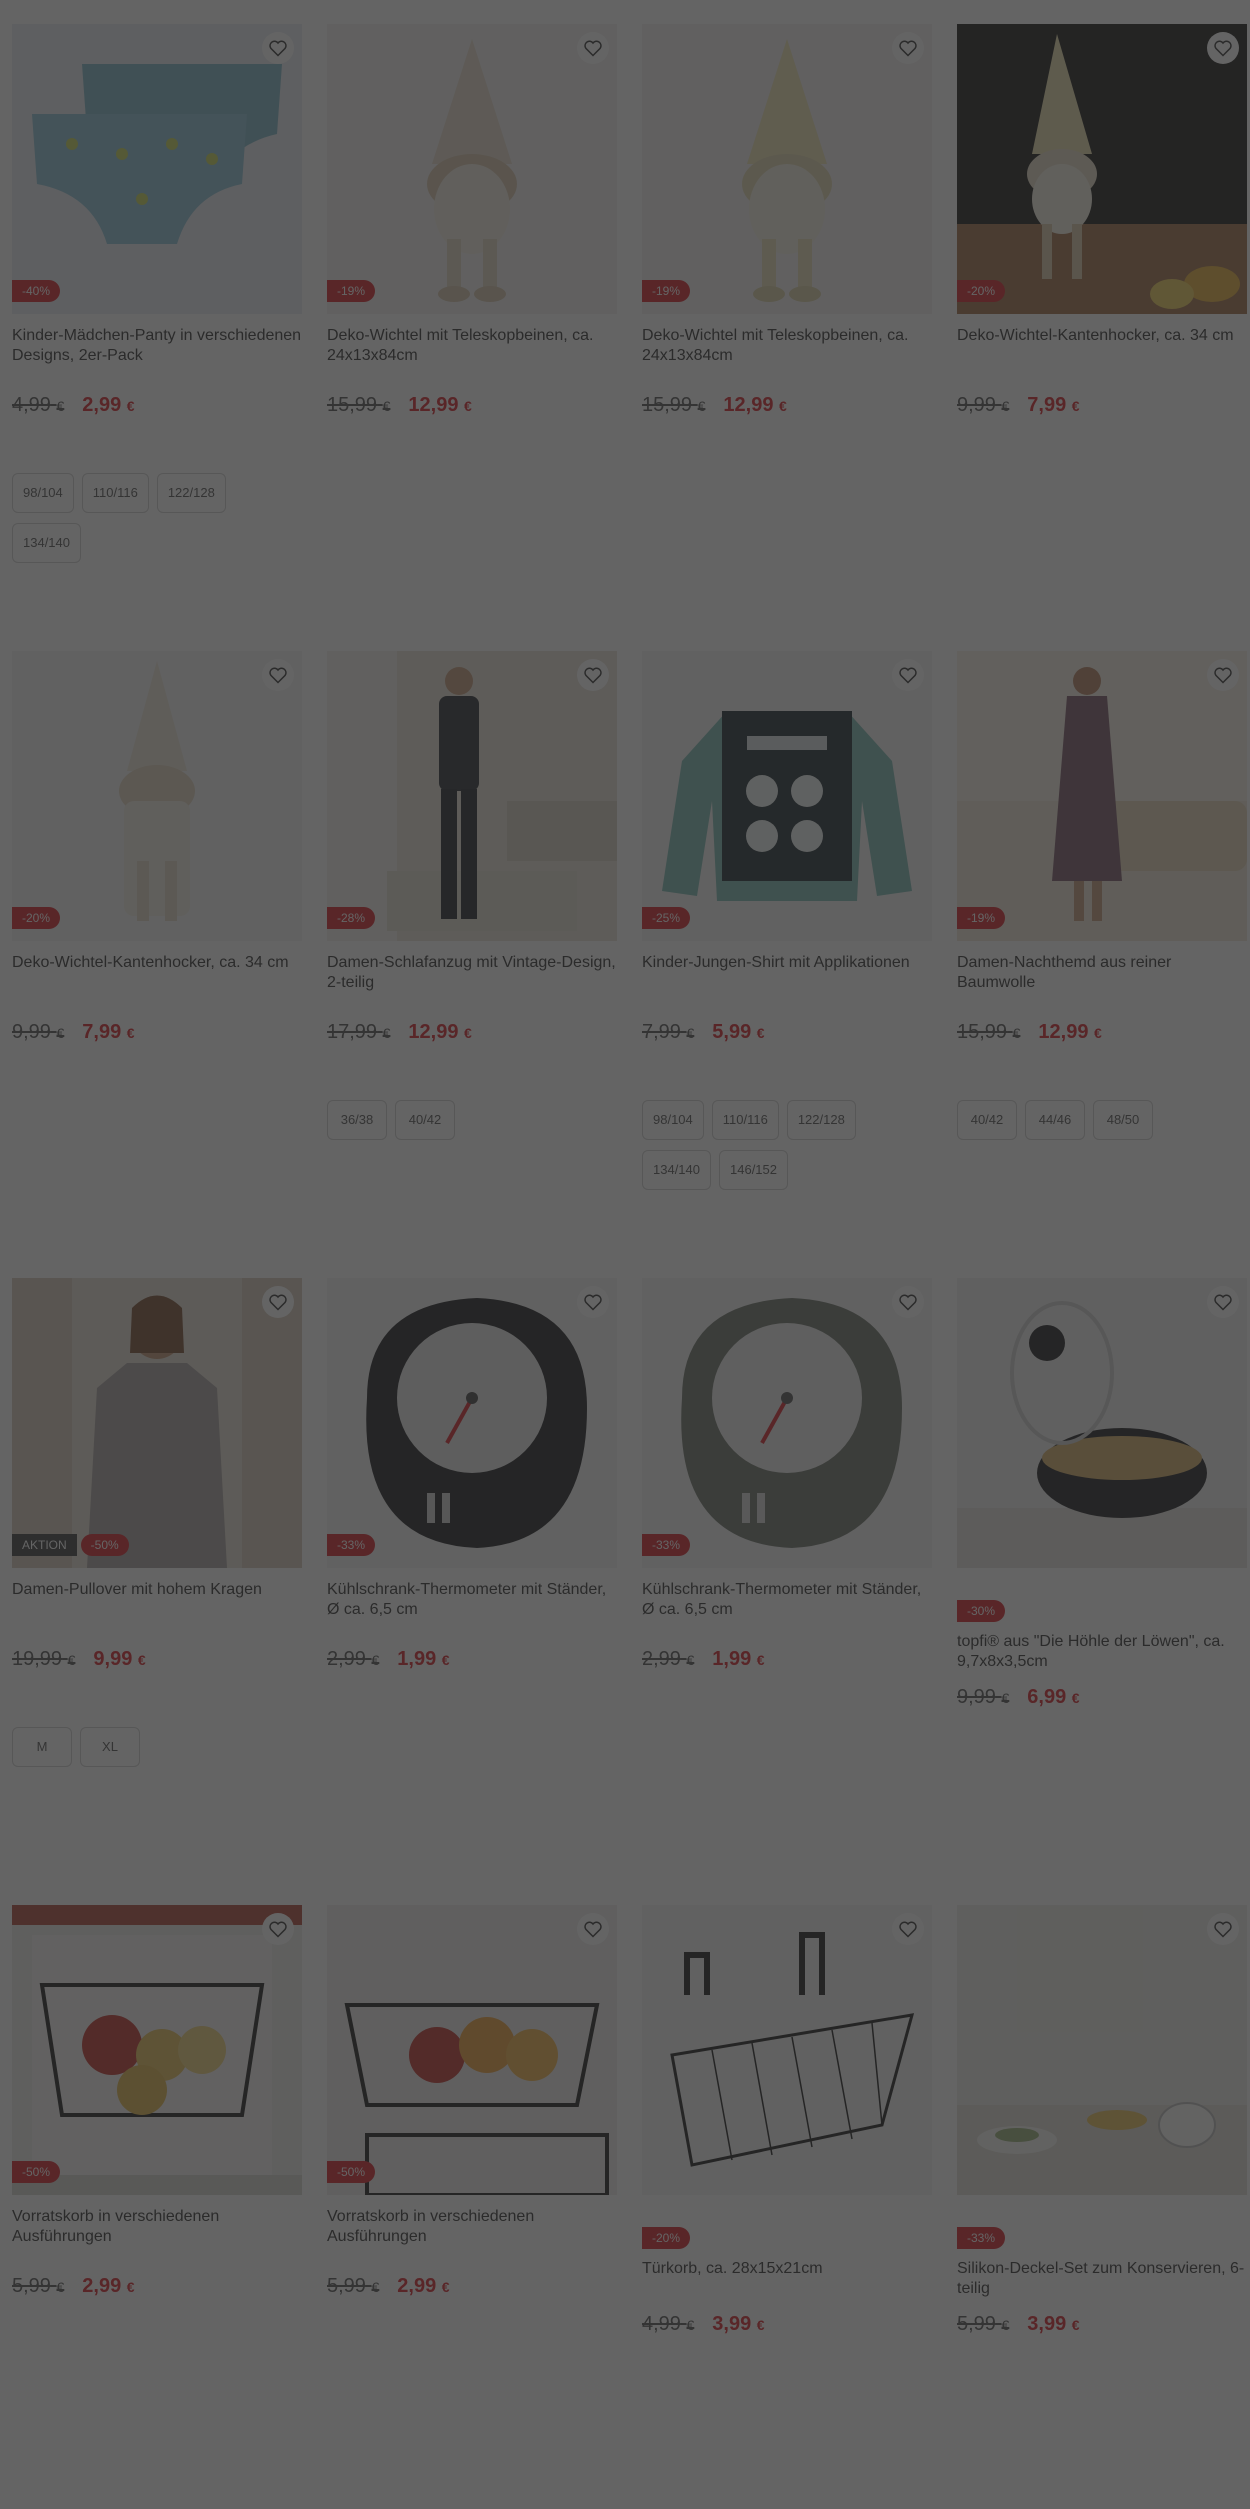 The image size is (1250, 2509). Describe the element at coordinates (666, 1545) in the screenshot. I see `discount-badge: -33%` at that location.